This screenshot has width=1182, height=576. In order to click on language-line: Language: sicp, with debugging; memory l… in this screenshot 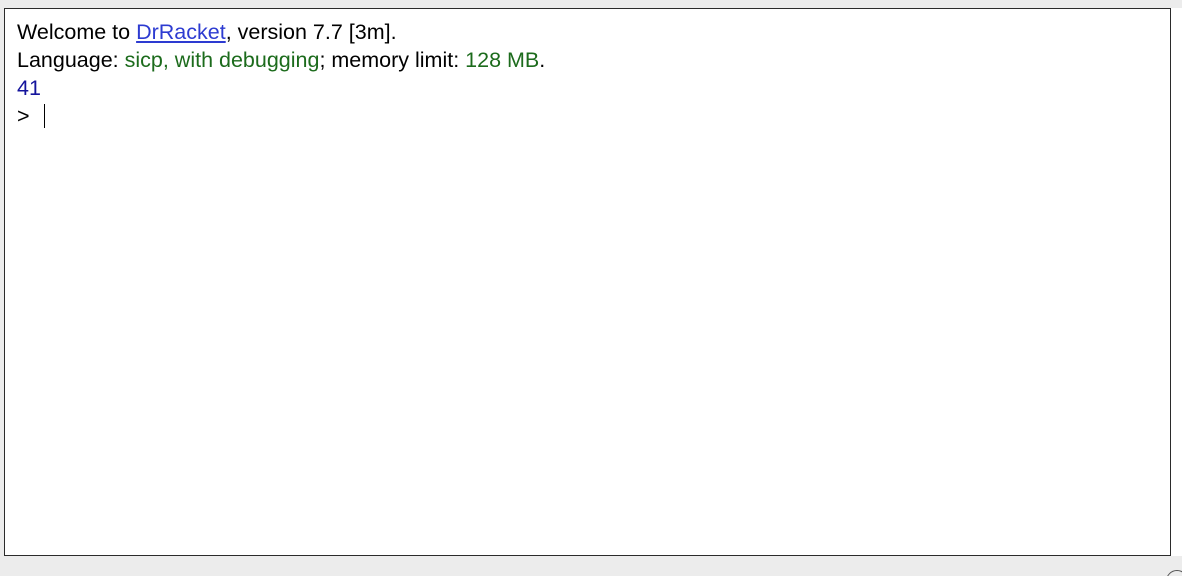, I will do `click(281, 60)`.